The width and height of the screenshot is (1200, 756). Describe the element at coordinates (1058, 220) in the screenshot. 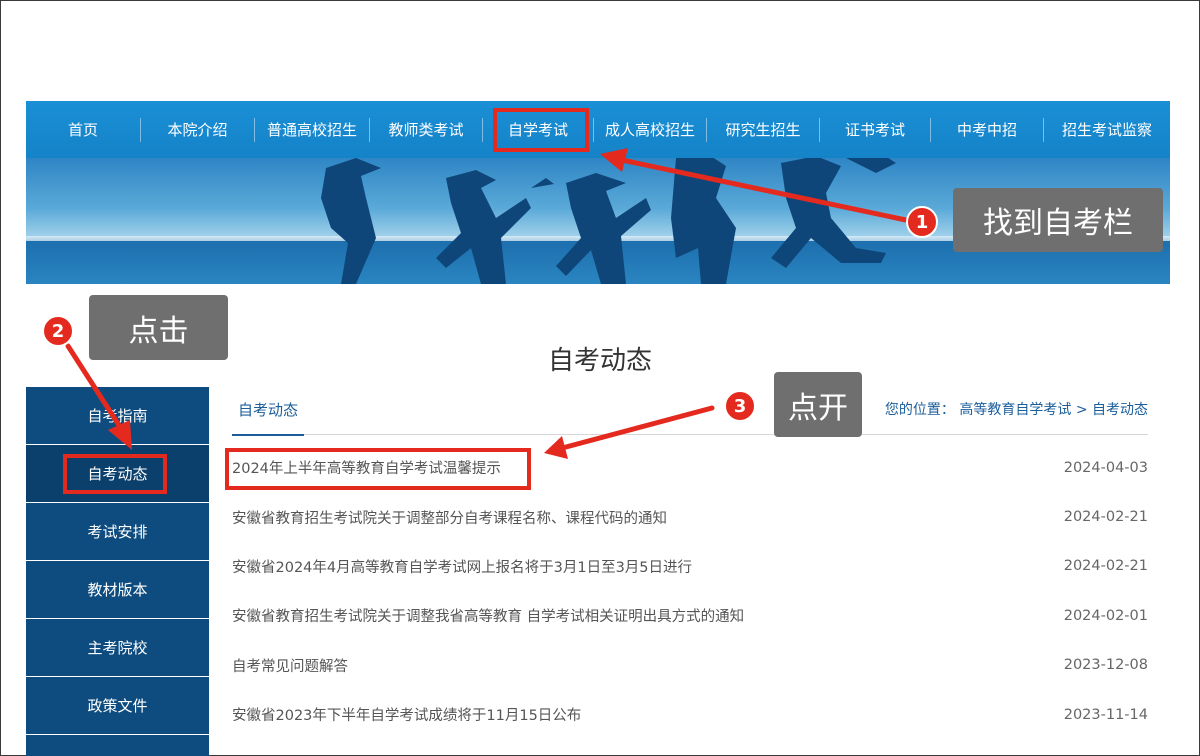

I see `step-1-callout: 找到自考栏` at that location.